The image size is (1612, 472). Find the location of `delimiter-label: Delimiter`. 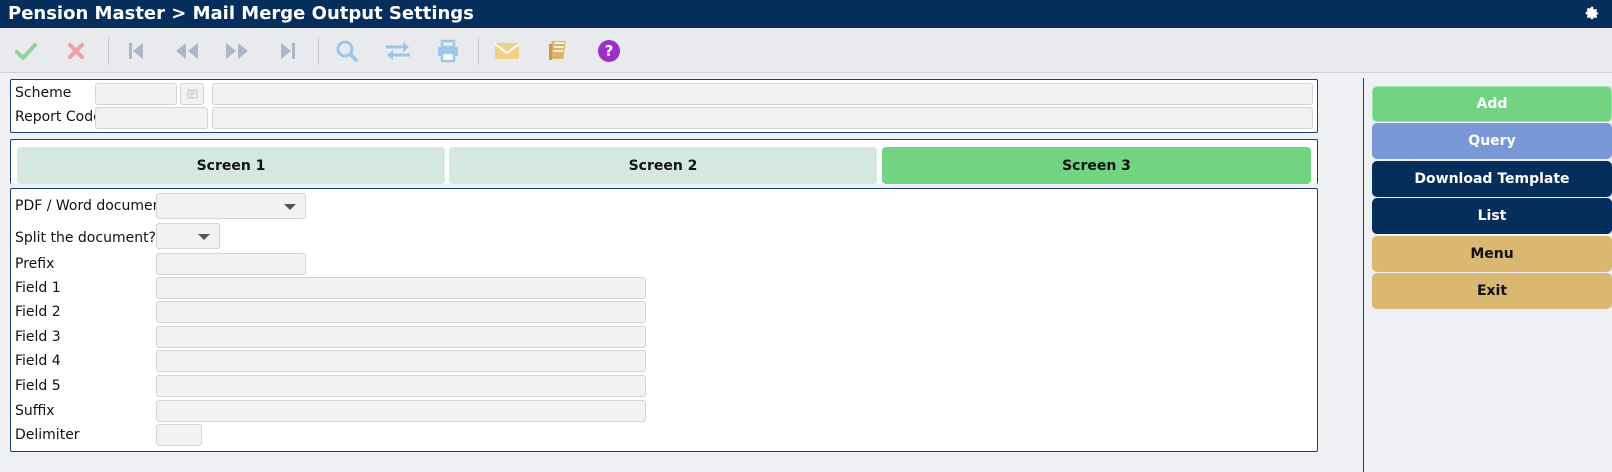

delimiter-label: Delimiter is located at coordinates (47, 435).